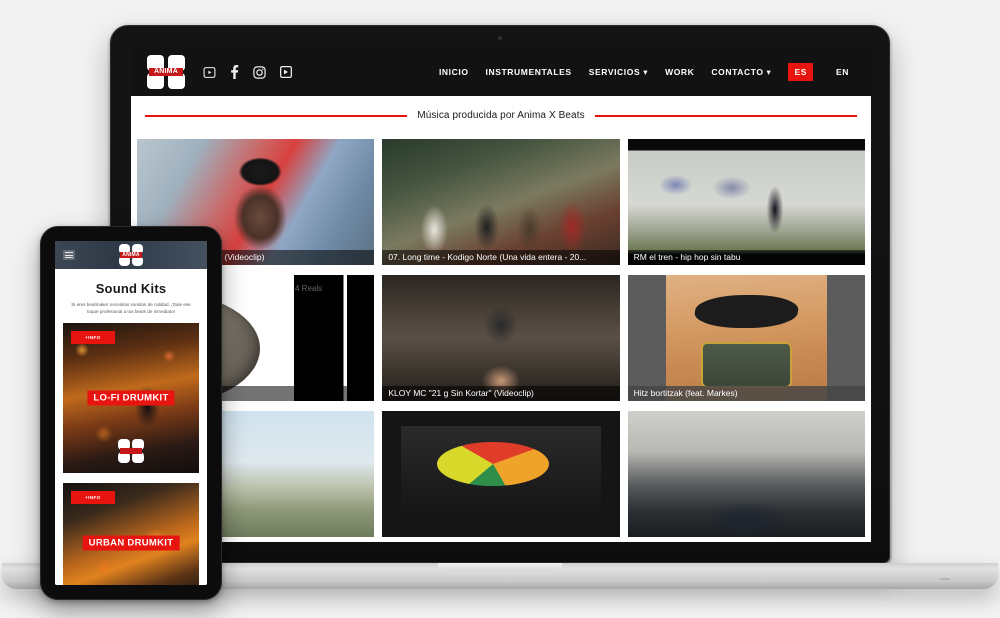 This screenshot has height=618, width=1000. I want to click on sound-kit-card: +INFO LO-FI DRUMKIT, so click(131, 398).